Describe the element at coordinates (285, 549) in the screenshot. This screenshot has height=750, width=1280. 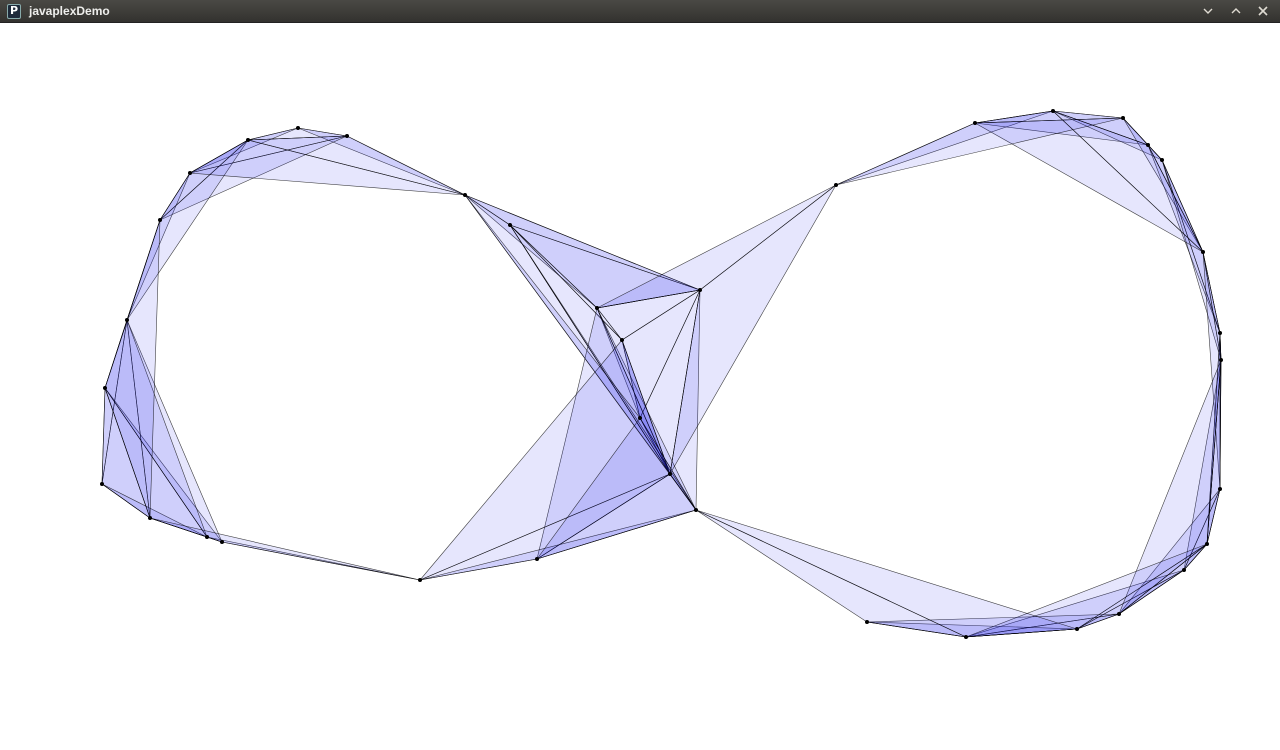
I see `simplex-triangle` at that location.